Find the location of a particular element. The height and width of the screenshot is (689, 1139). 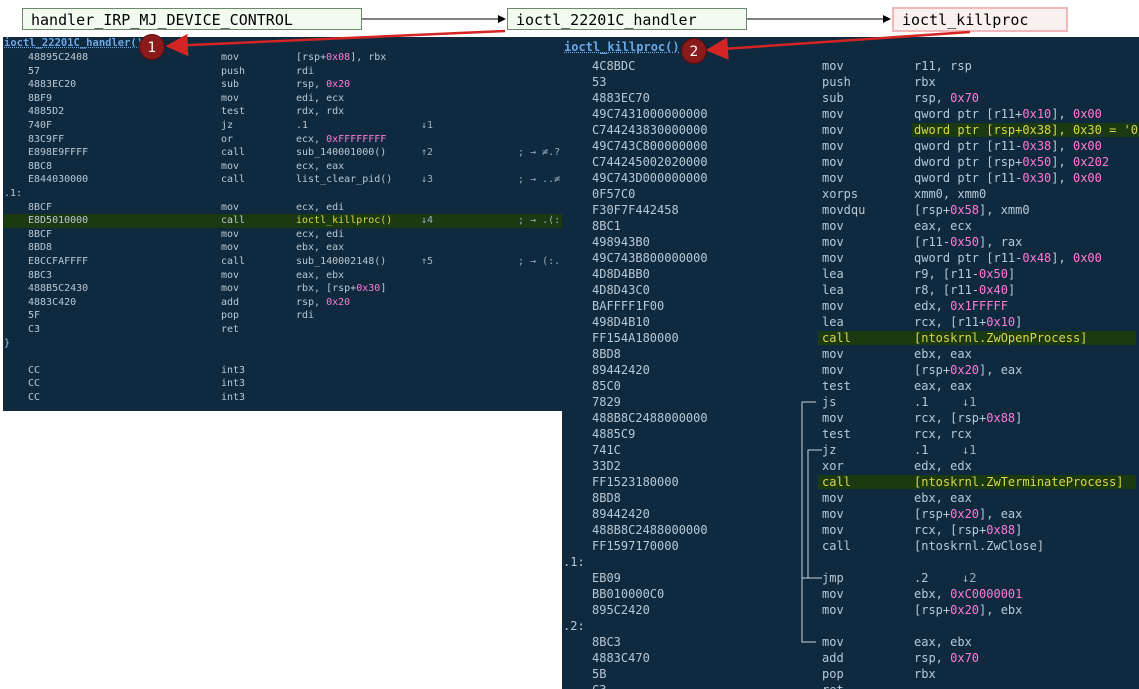

marker-1: 1 is located at coordinates (152, 47).